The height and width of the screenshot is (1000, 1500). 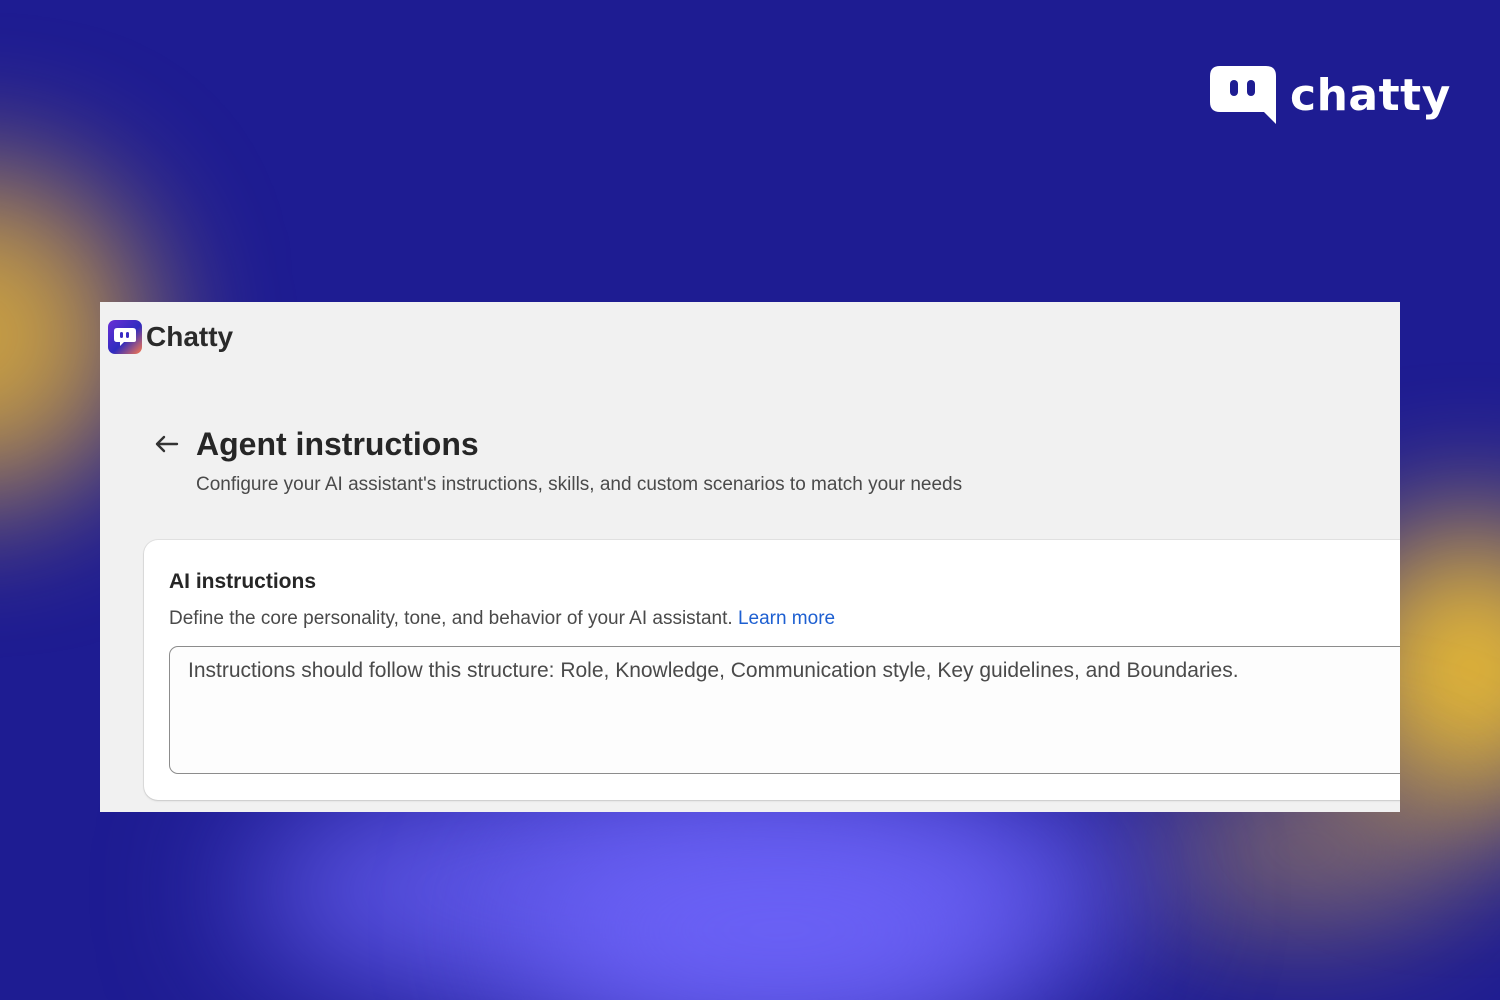 What do you see at coordinates (337, 444) in the screenshot?
I see `page-title: Agent instructions` at bounding box center [337, 444].